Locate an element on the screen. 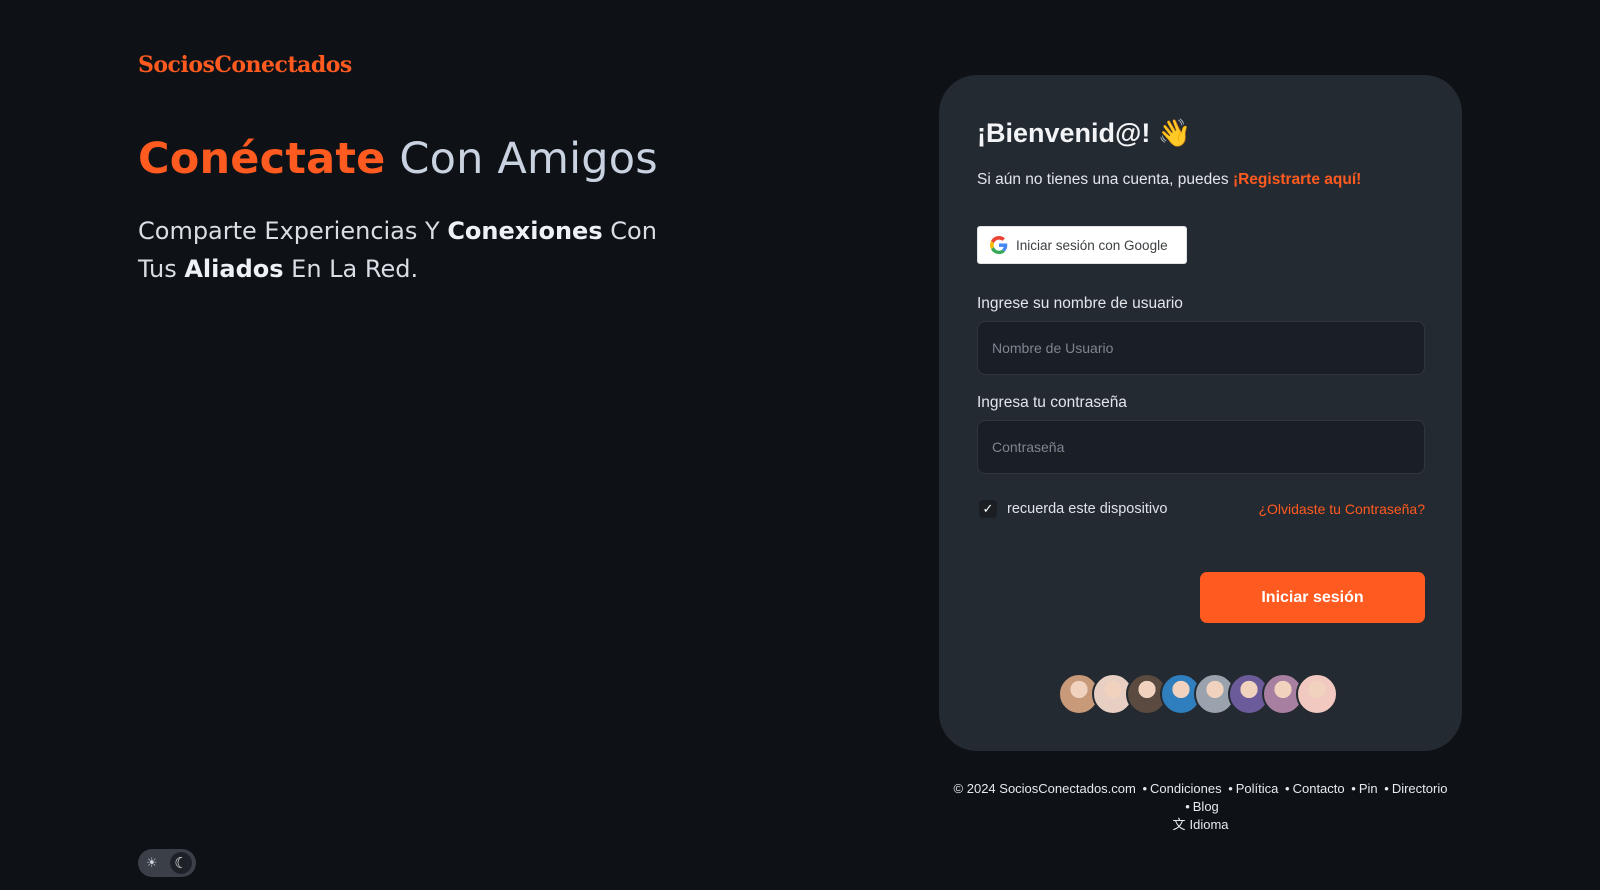 The width and height of the screenshot is (1600, 890). brand-logo: SociosConectados is located at coordinates (245, 65).